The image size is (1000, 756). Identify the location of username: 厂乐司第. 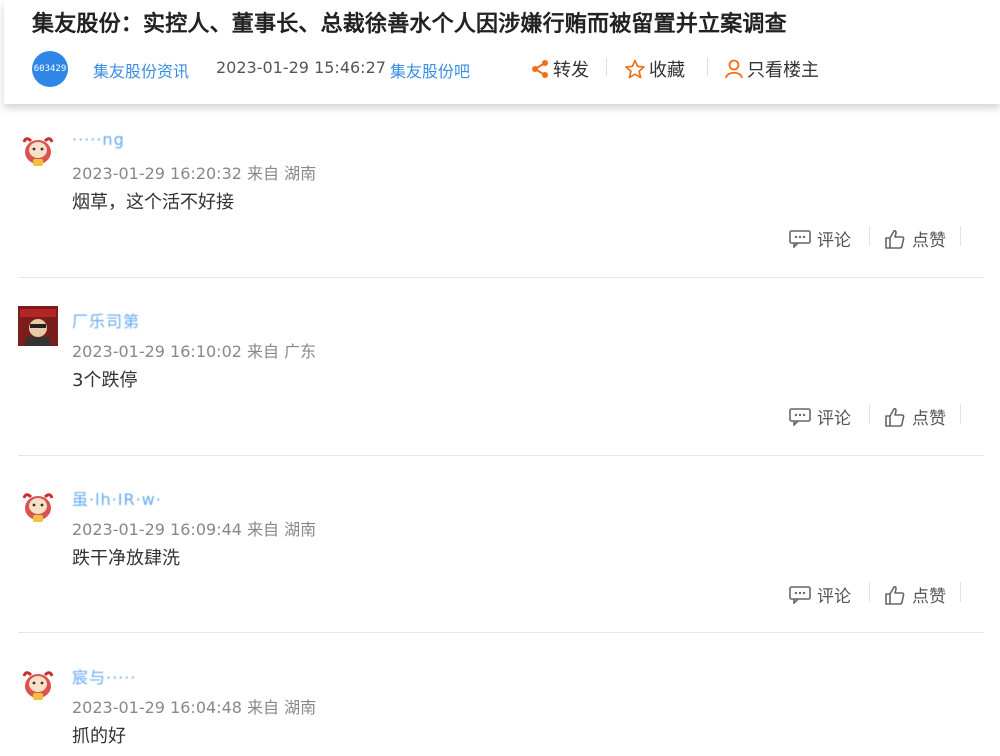
(106, 320).